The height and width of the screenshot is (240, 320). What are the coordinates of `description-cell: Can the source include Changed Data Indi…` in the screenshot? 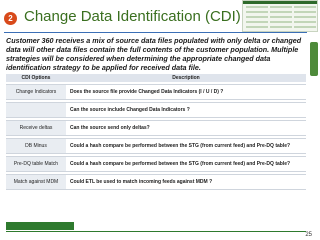 It's located at (186, 110).